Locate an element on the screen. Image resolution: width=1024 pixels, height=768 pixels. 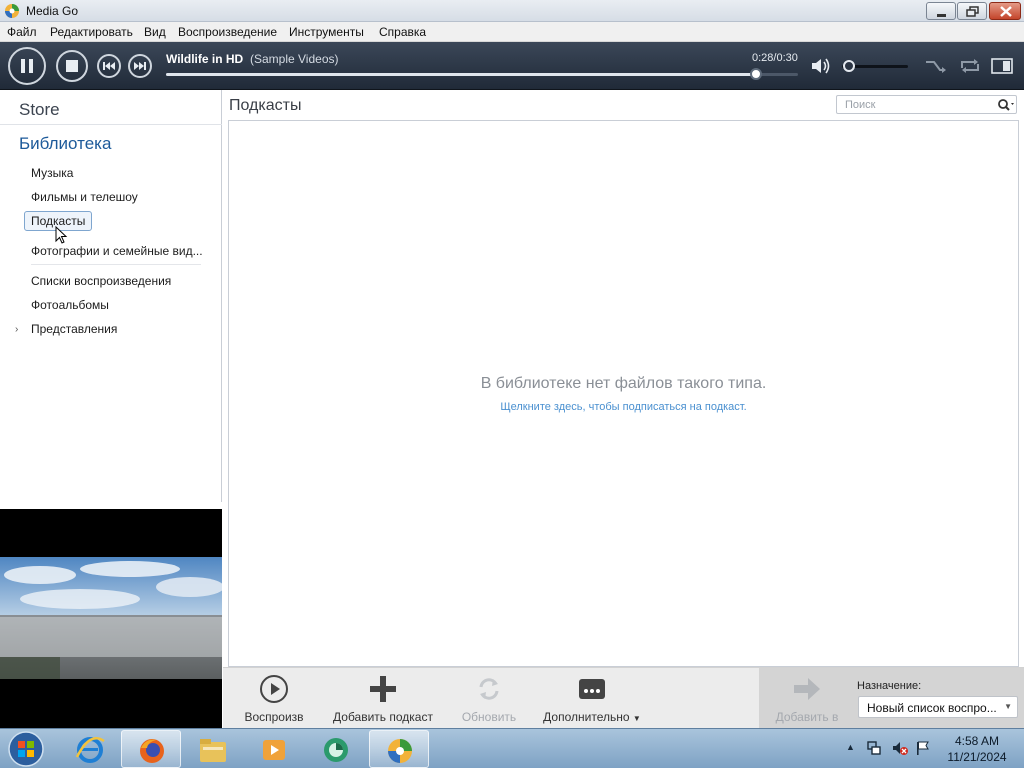
show-hidden-icons: ▲ is located at coordinates (850, 747).